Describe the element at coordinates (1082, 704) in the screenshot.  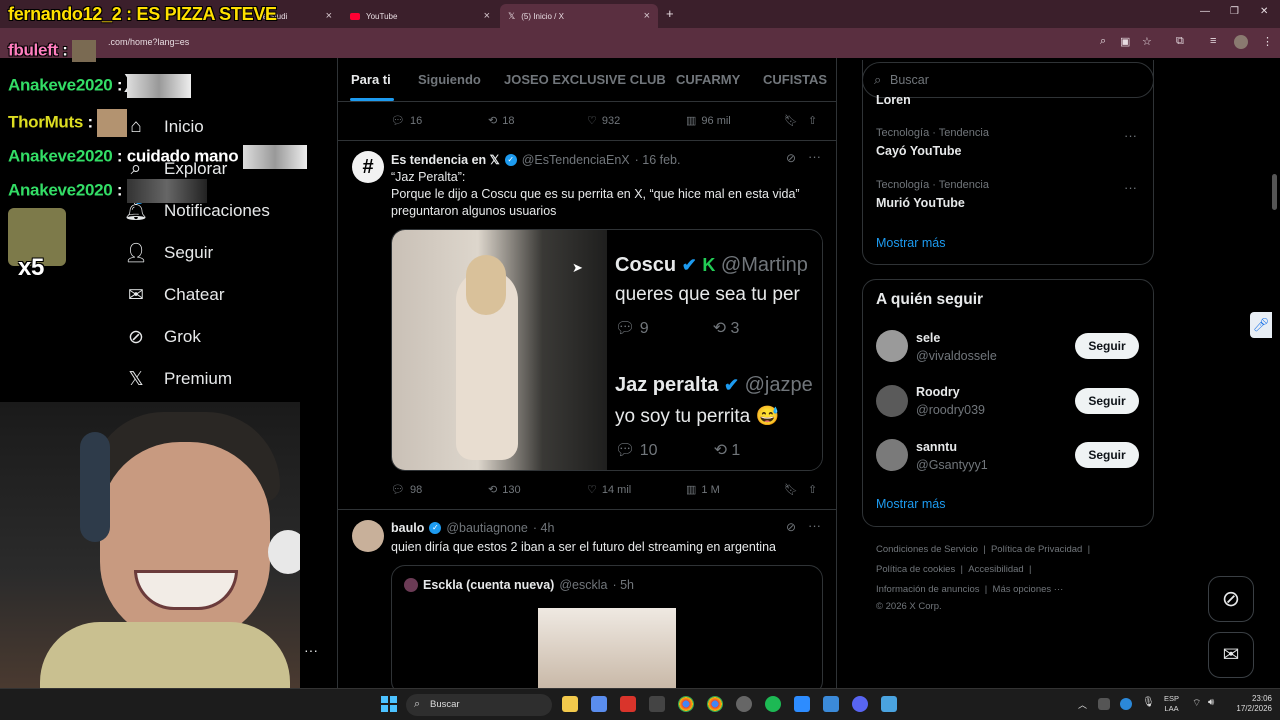
I see `chevron-up-icon: ︿` at that location.